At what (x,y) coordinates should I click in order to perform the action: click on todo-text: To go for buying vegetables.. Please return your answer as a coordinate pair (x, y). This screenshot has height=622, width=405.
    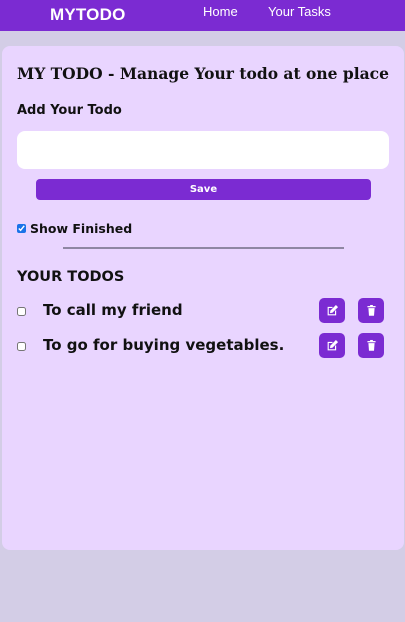
    Looking at the image, I should click on (164, 345).